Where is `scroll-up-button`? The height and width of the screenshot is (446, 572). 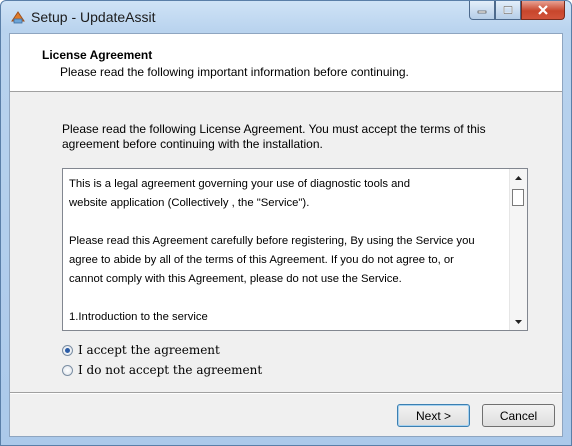 scroll-up-button is located at coordinates (518, 177).